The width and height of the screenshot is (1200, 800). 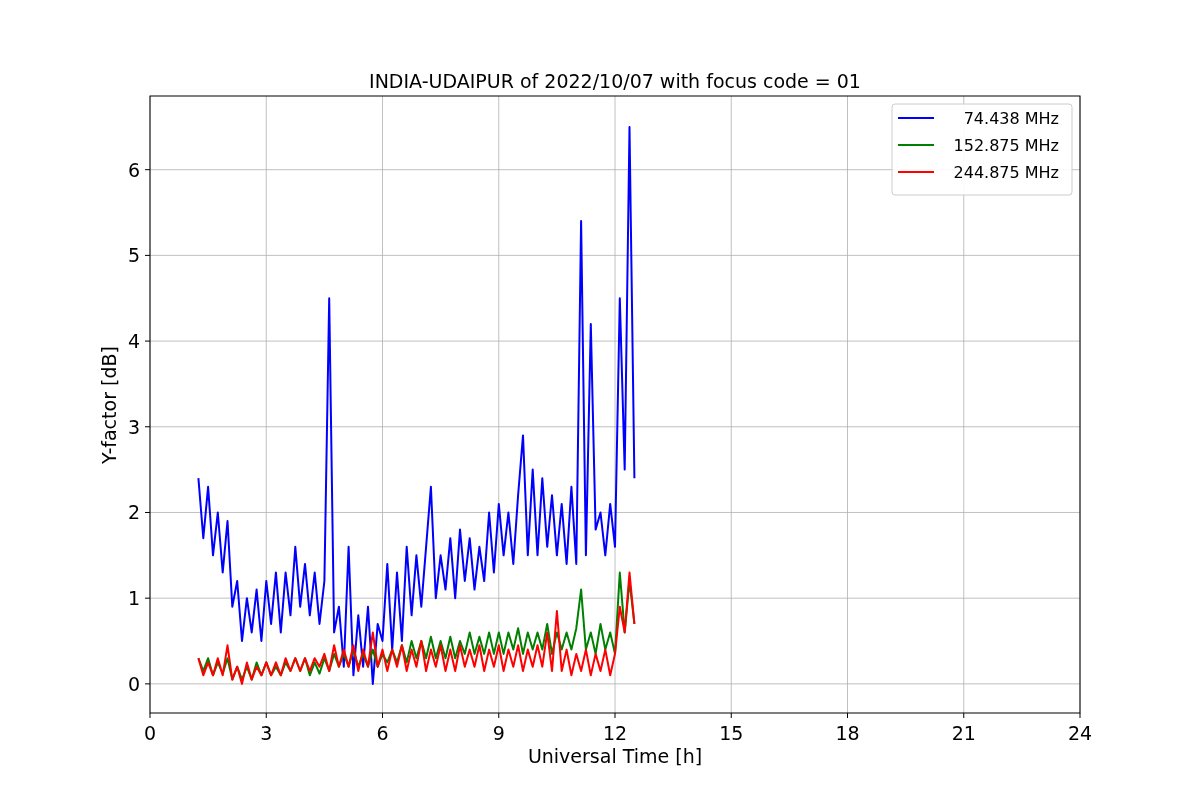 I want to click on tick-label: 15, so click(x=731, y=733).